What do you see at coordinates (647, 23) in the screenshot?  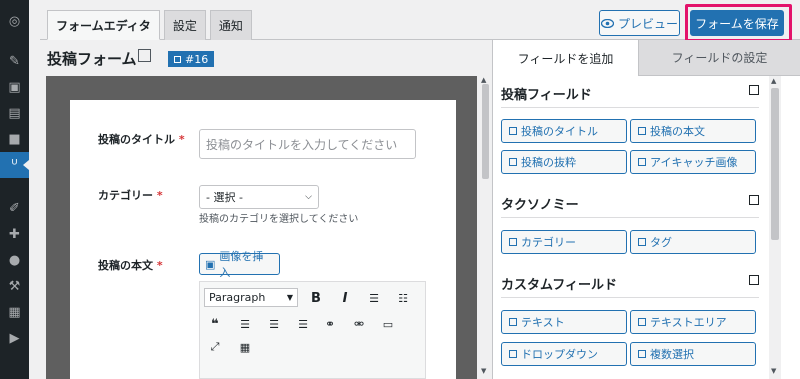 I see `preview-label: プレビュー` at bounding box center [647, 23].